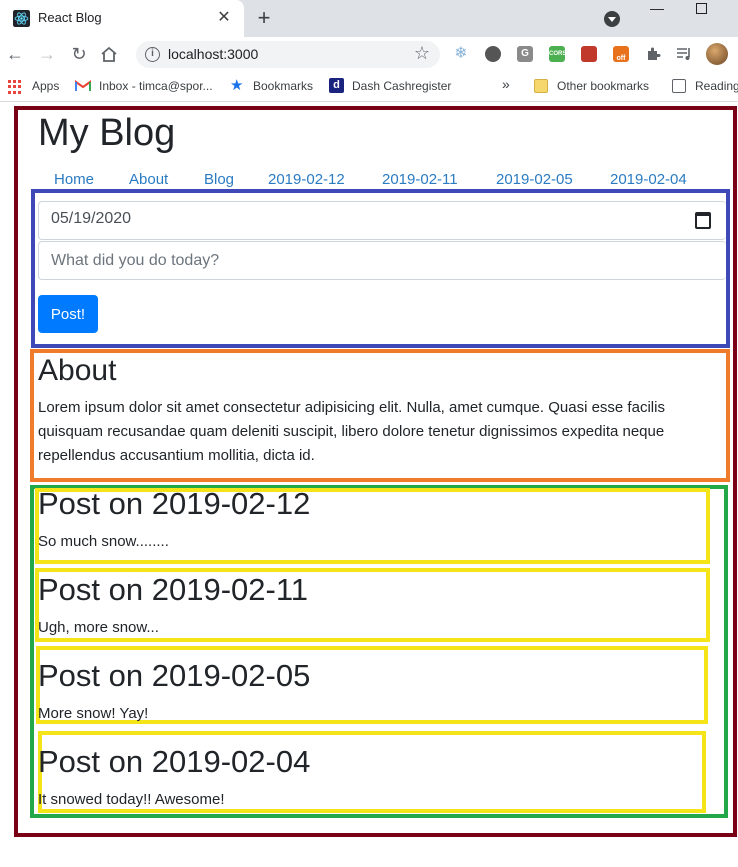 Image resolution: width=738 pixels, height=867 pixels. What do you see at coordinates (557, 54) in the screenshot?
I see `cors-extension-icon: CORS` at bounding box center [557, 54].